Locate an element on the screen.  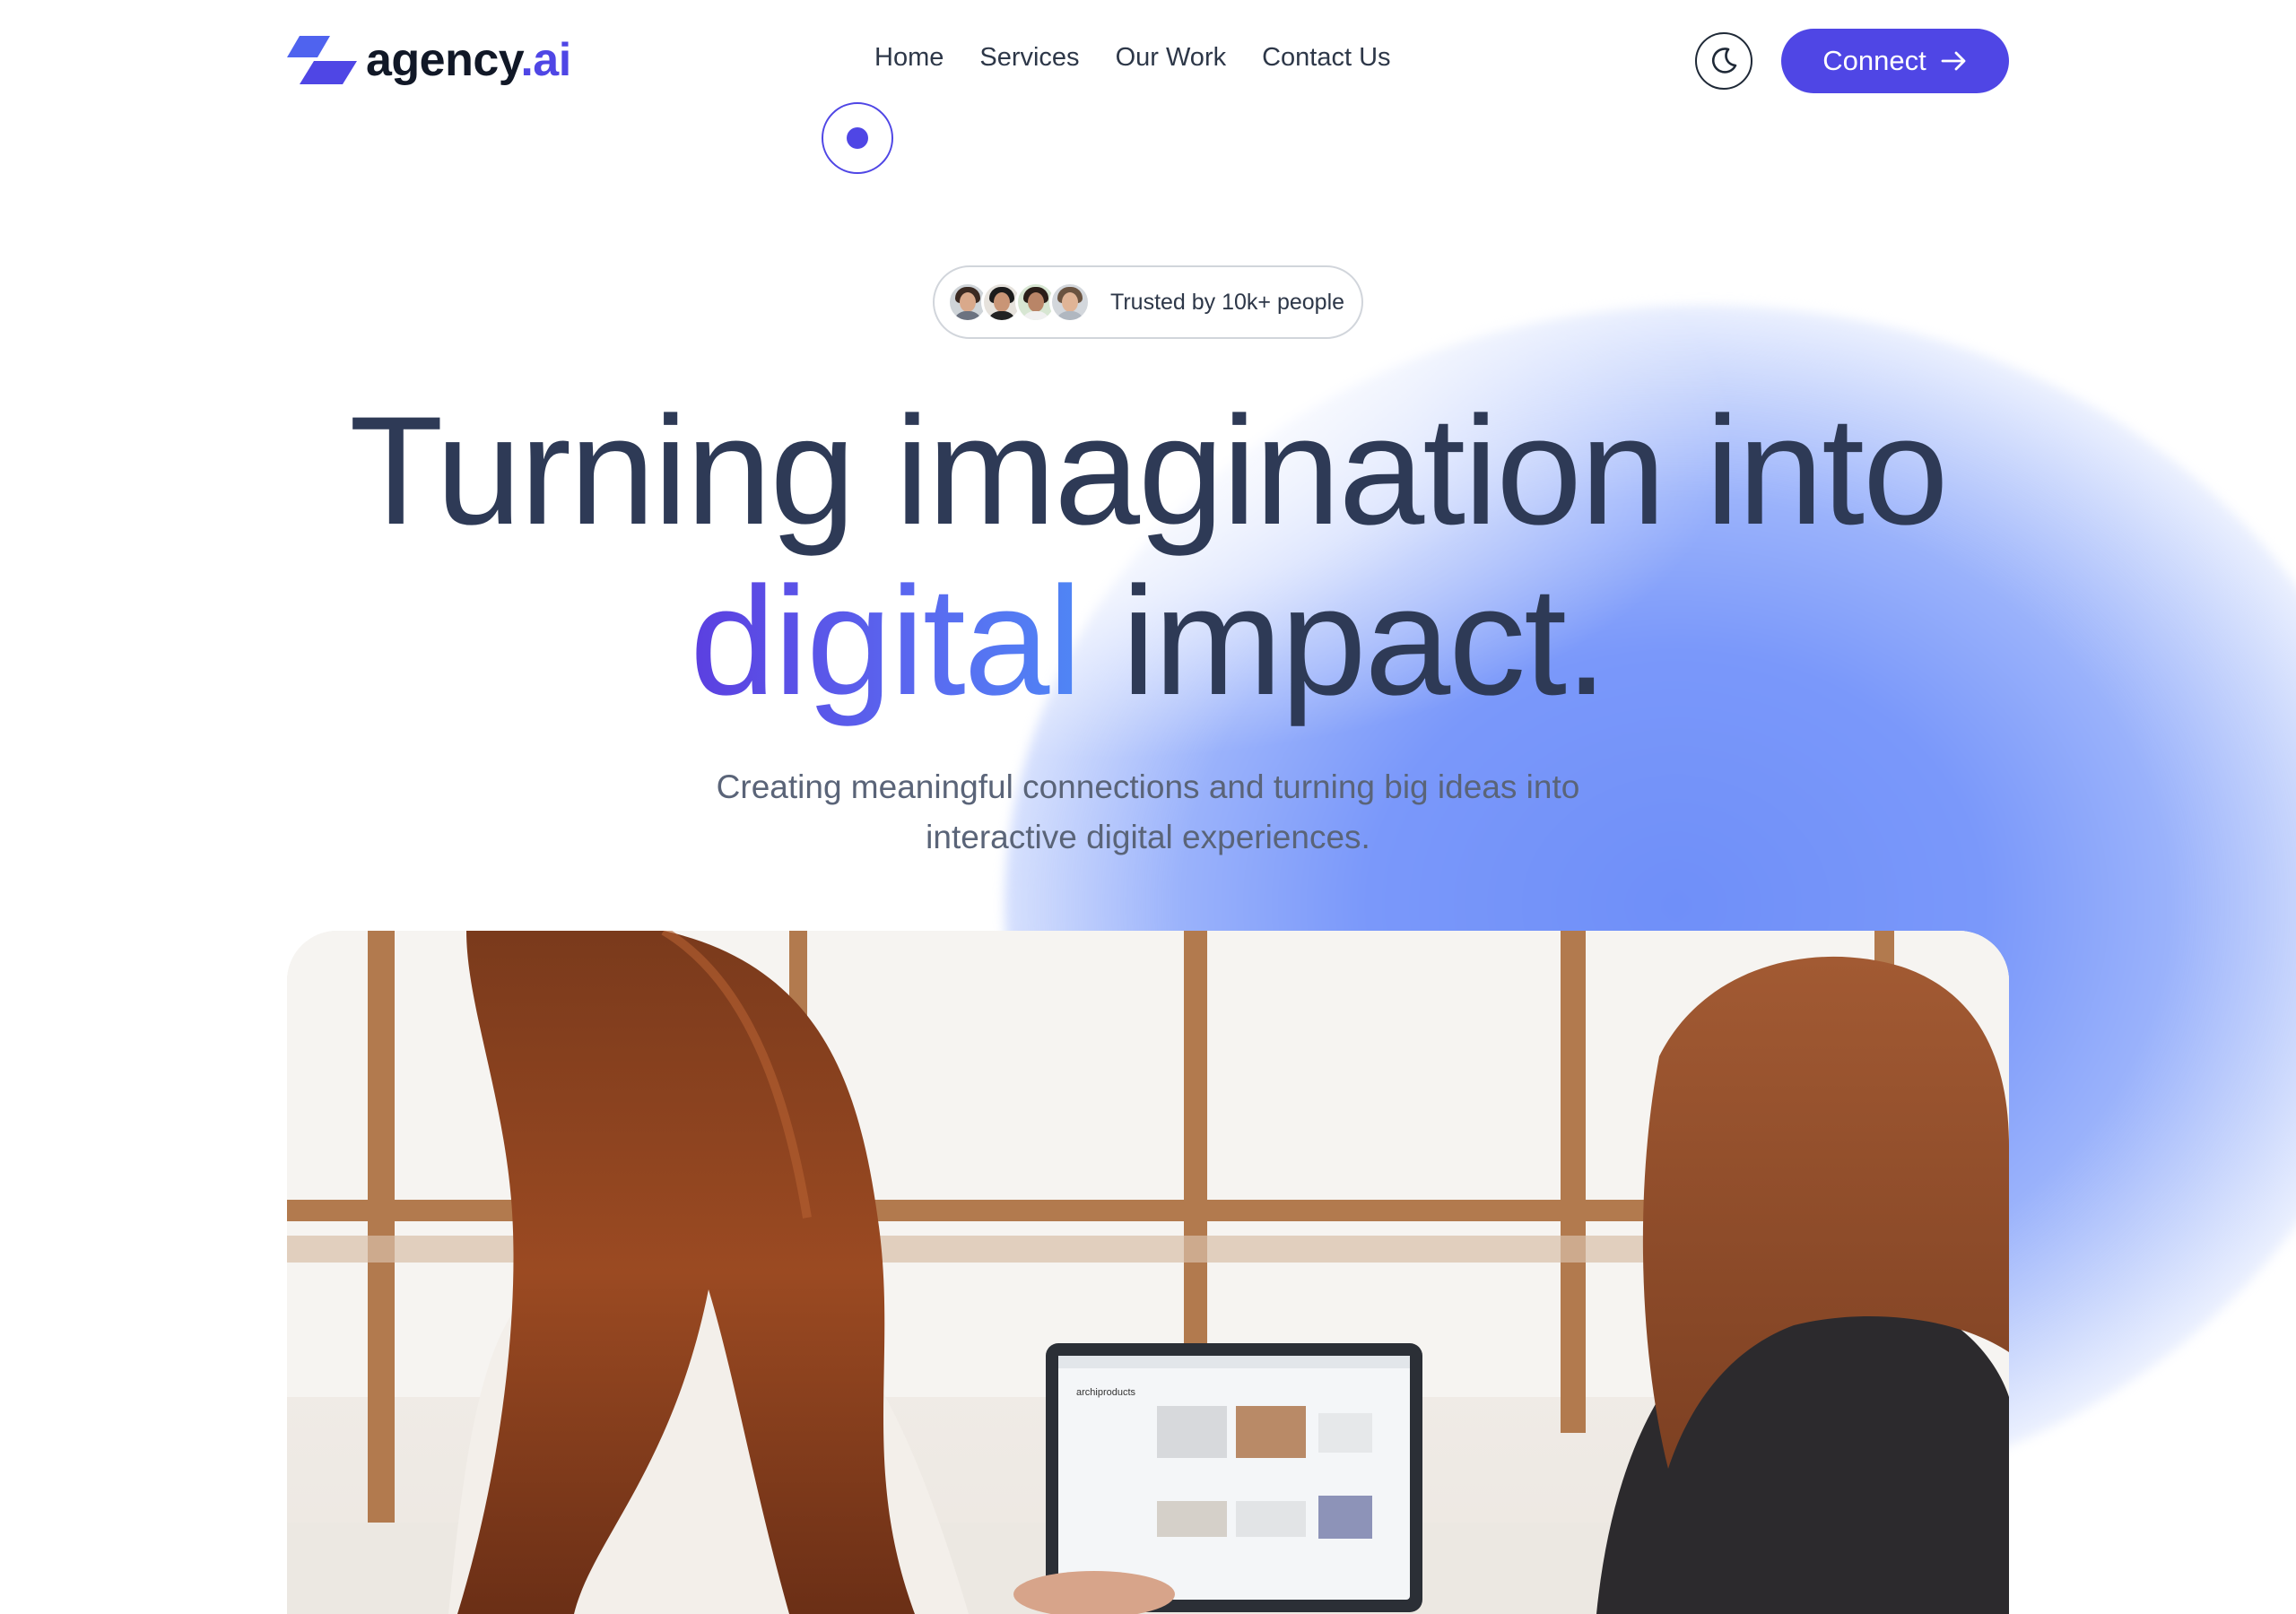
main-nav: Home Services Our Work Contact Us is located at coordinates (1132, 58).